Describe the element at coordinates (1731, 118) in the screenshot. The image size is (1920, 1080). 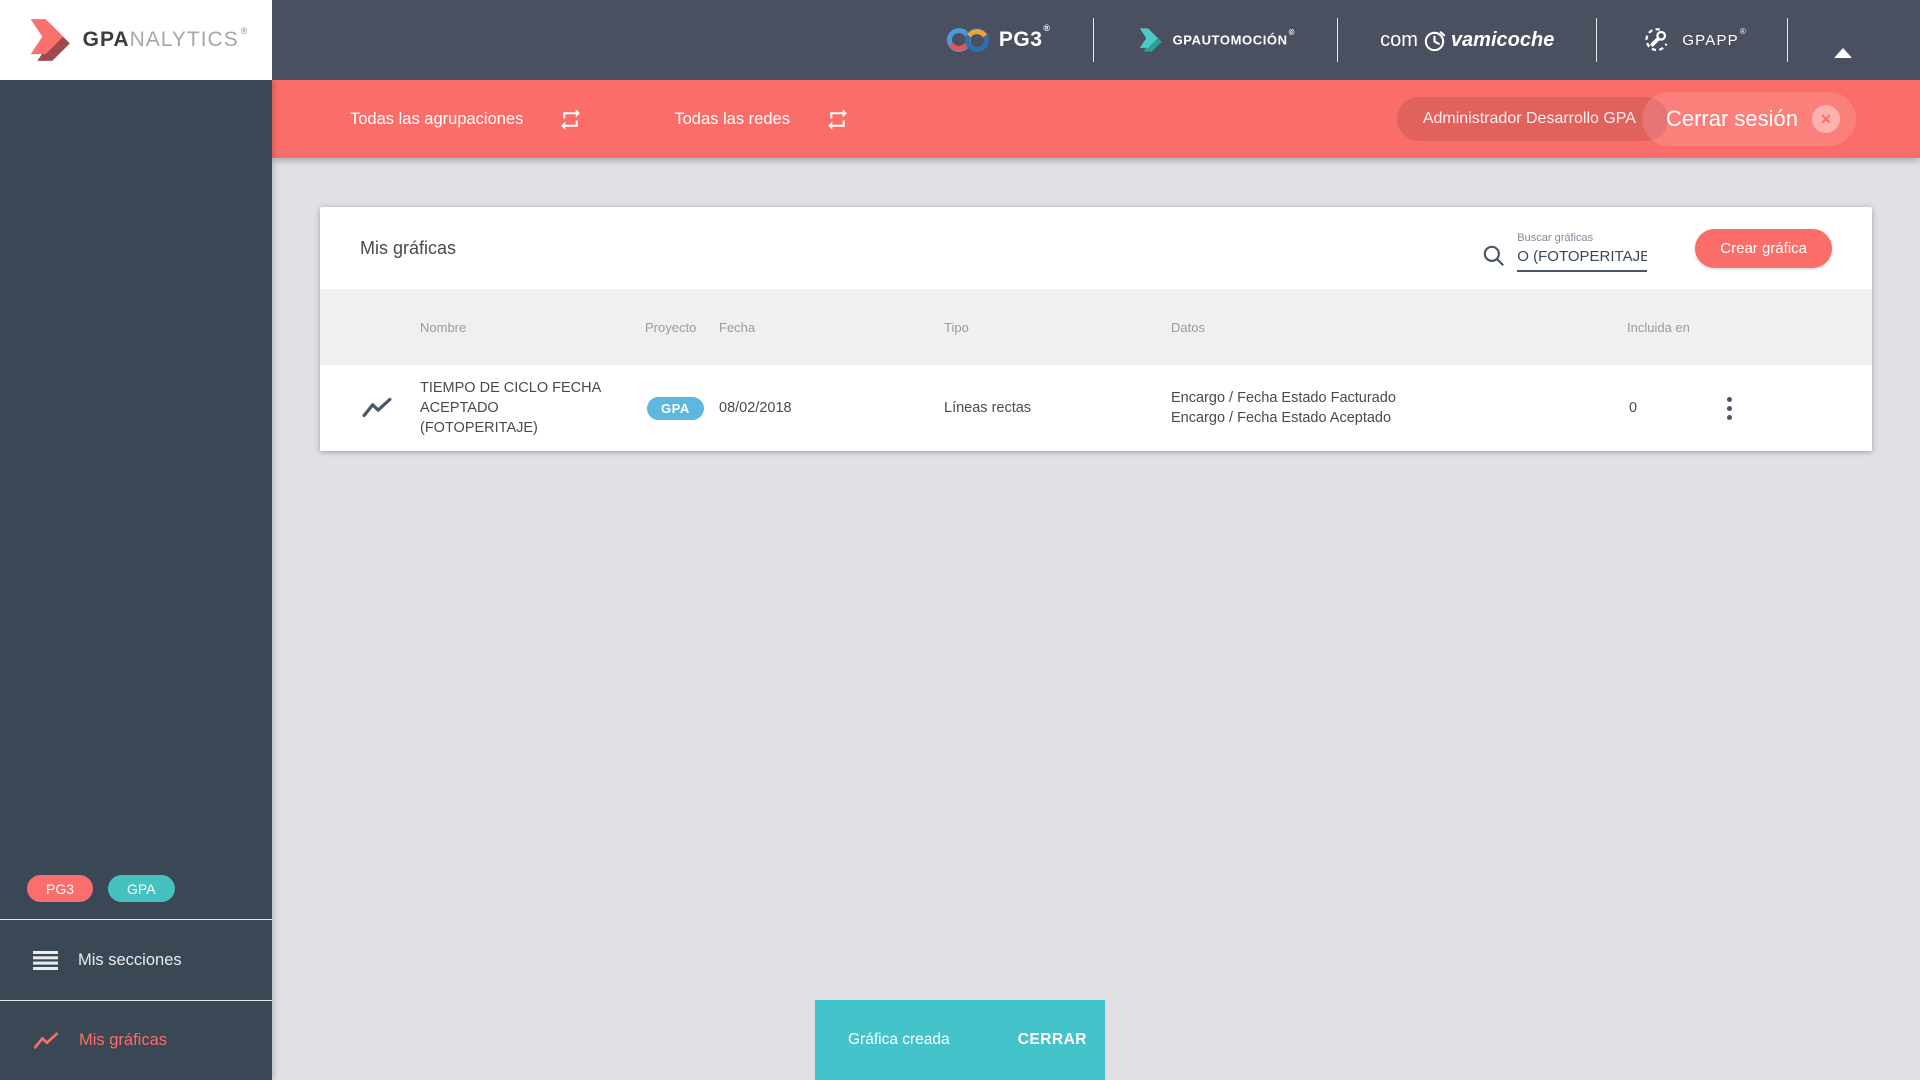
I see `logout-label: Cerrar sesión` at that location.